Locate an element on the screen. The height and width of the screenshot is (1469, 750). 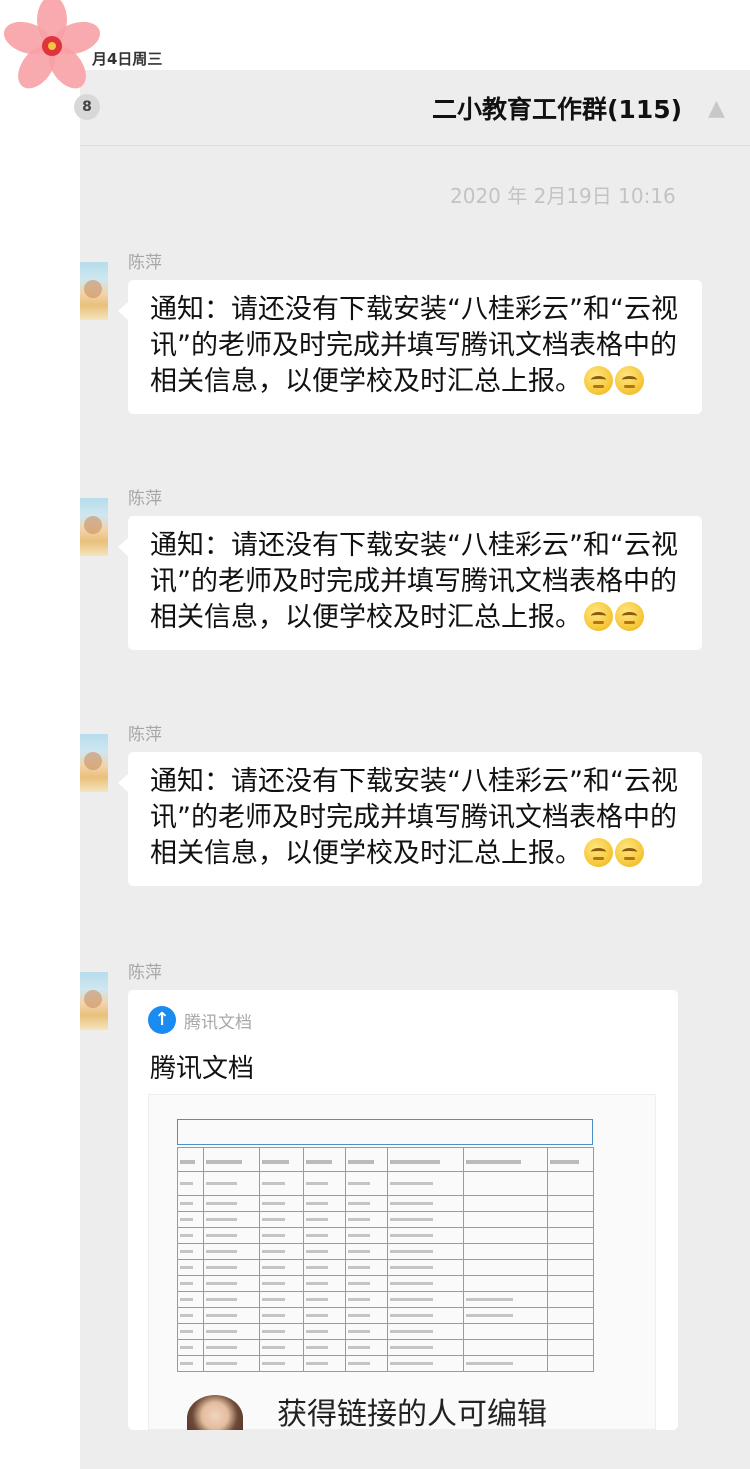
permission-text: 获得链接的人可编辑 is located at coordinates (412, 1413).